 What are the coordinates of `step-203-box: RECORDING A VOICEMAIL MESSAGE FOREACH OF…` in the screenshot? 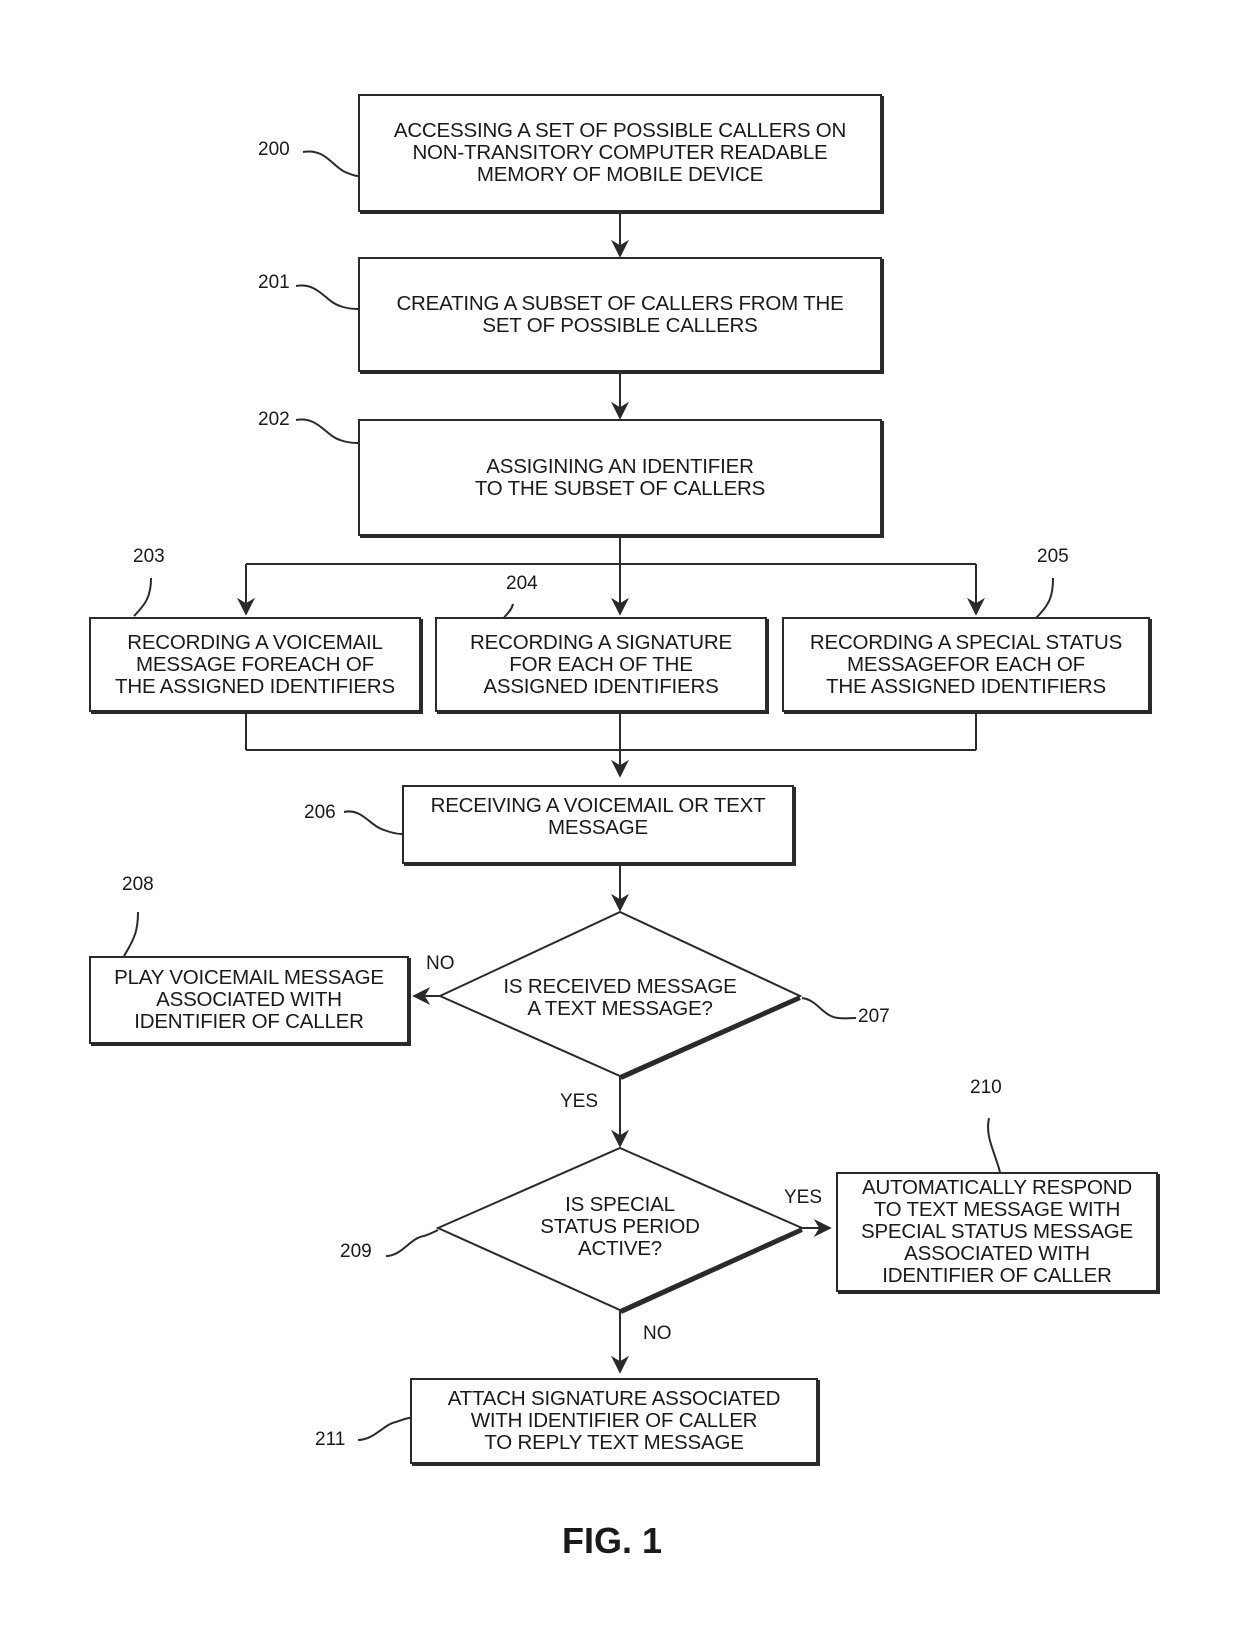 It's located at (255, 664).